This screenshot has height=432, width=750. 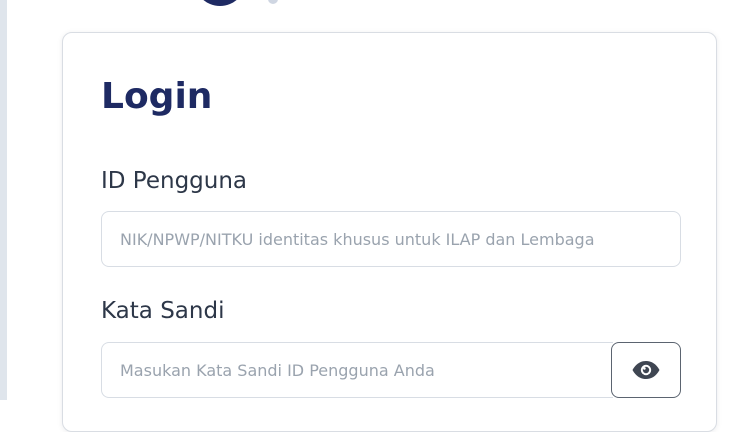 I want to click on password-input, so click(x=357, y=370).